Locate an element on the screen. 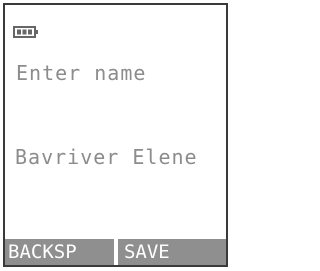  name-input: Bavriver Elene is located at coordinates (106, 157).